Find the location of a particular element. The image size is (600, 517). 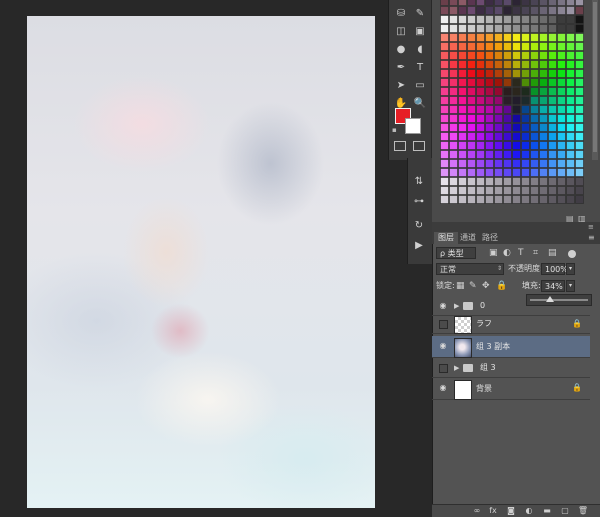

filter-kind-select: ρ 类型 is located at coordinates (456, 253).